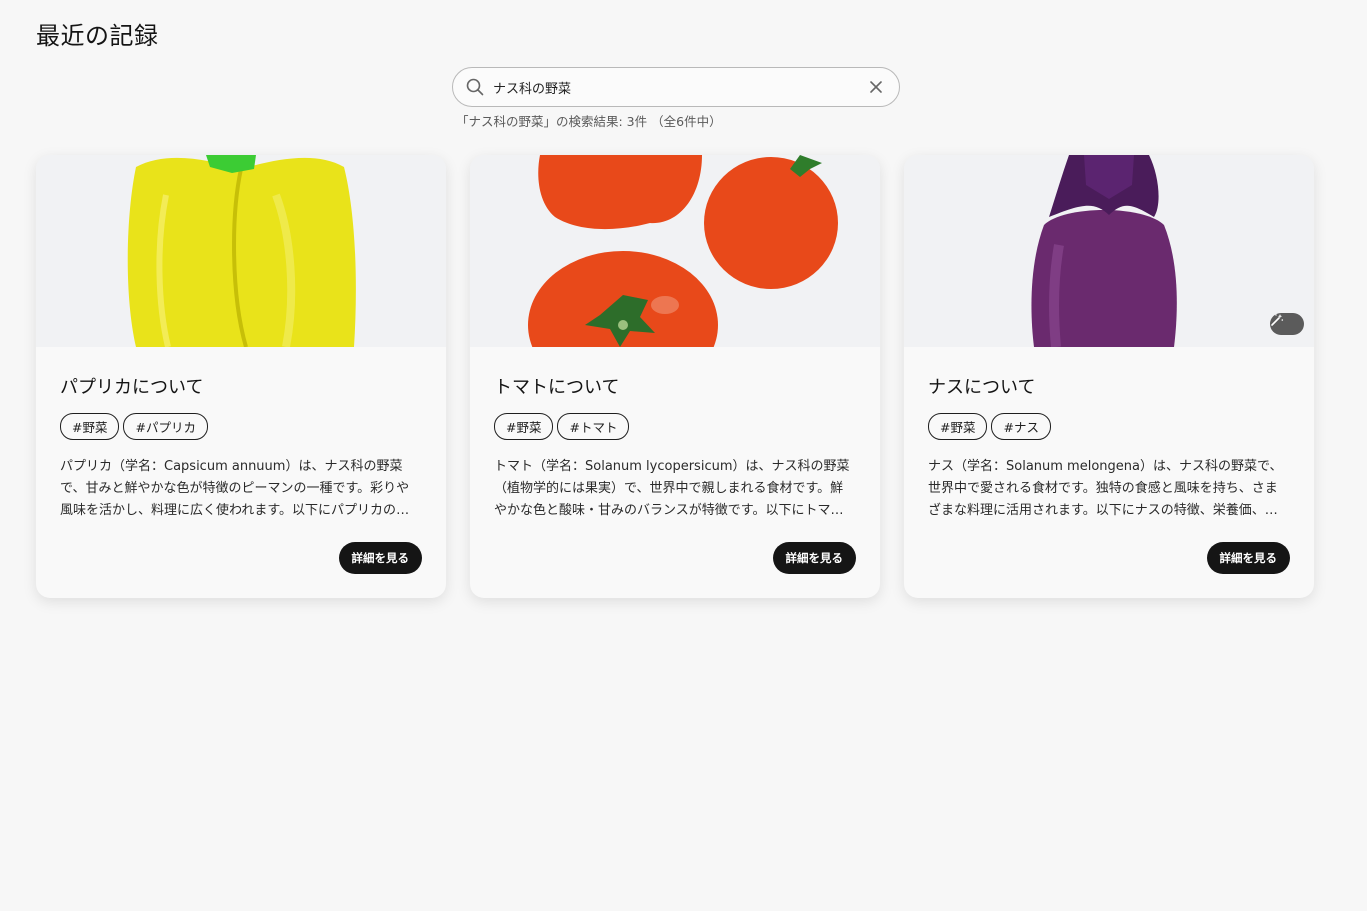 Image resolution: width=1367 pixels, height=911 pixels. I want to click on eggplant-image, so click(1109, 251).